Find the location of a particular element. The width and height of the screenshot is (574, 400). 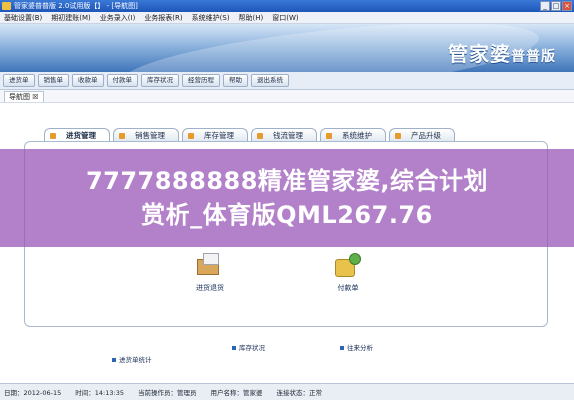

watermark-line-1: 7777888888精准管家婆,综合计划 is located at coordinates (287, 181).